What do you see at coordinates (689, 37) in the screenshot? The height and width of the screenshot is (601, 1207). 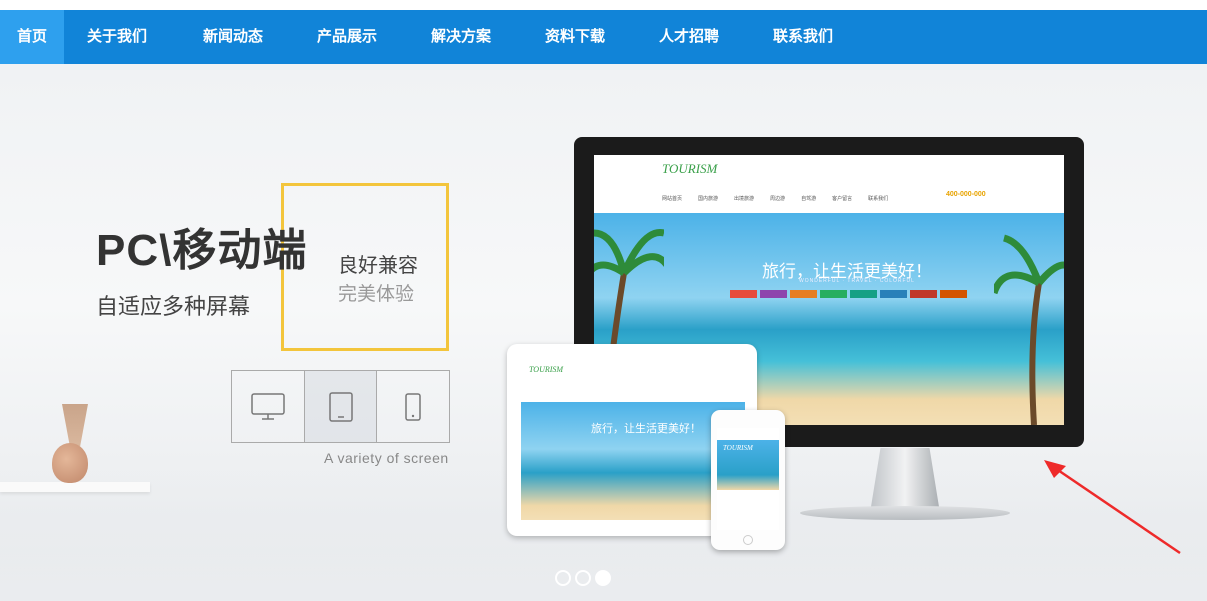 I see `nav-item-careers: 人才招聘` at bounding box center [689, 37].